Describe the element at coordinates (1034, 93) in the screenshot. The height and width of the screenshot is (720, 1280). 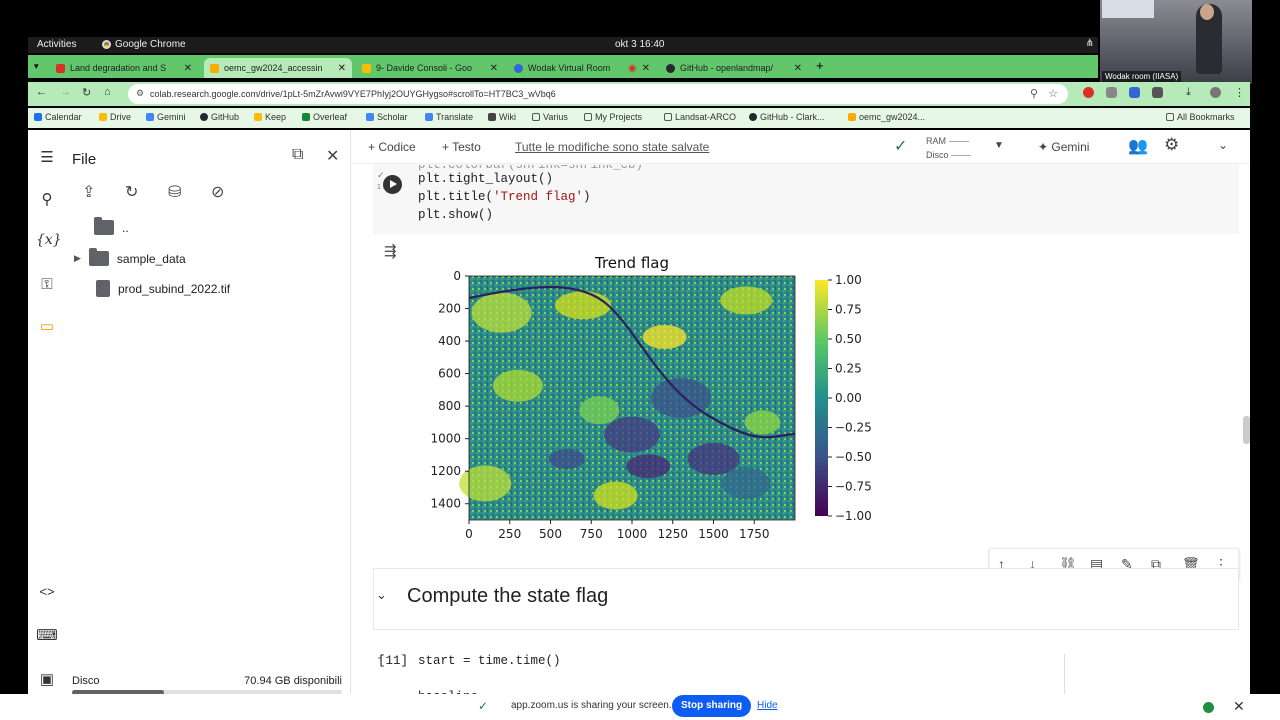
I see `zoom-lens-icon: ⚲` at that location.